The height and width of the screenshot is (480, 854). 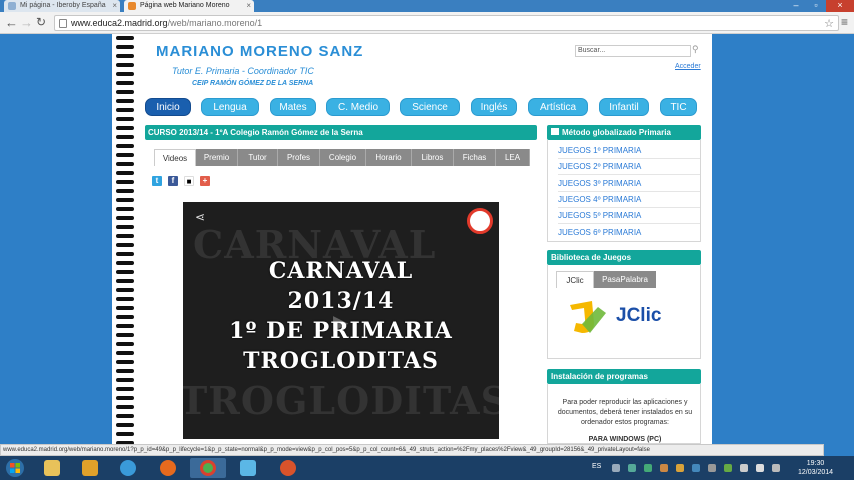 What do you see at coordinates (840, 6) in the screenshot?
I see `window-close-icon: ×` at bounding box center [840, 6].